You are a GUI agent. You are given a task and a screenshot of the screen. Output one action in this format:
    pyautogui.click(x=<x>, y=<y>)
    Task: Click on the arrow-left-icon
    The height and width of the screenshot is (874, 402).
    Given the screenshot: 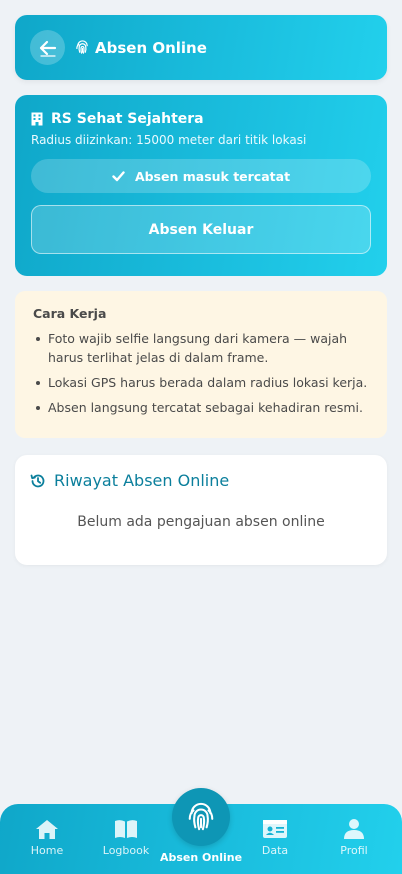 What is the action you would take?
    pyautogui.click(x=47, y=48)
    